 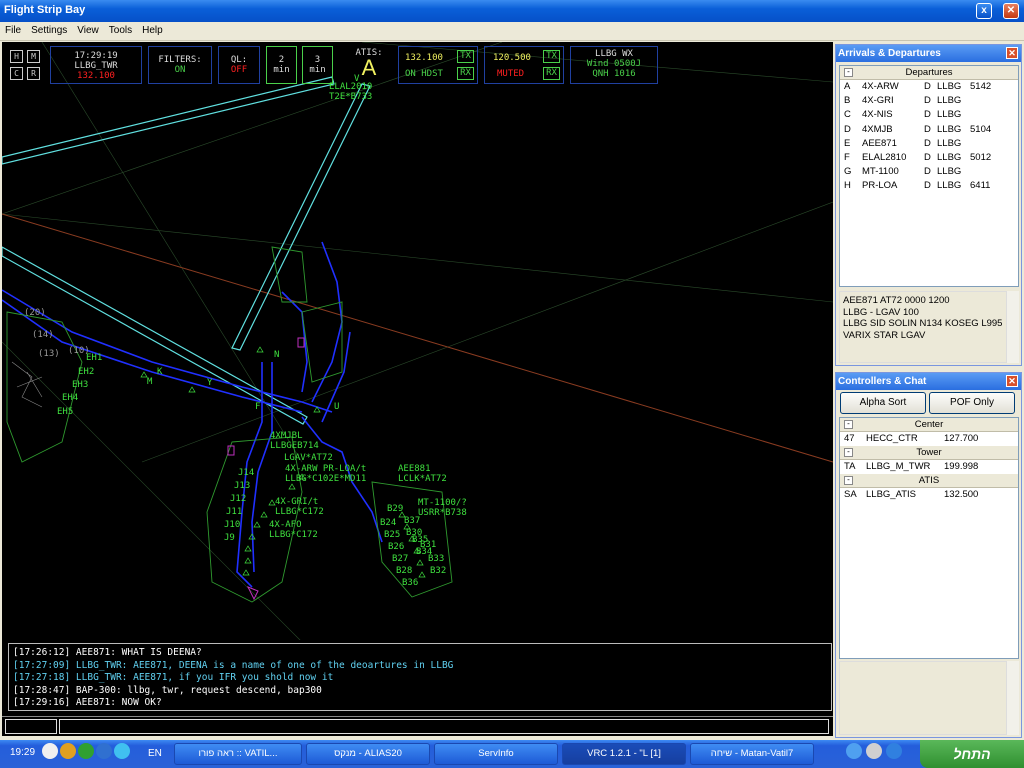 What do you see at coordinates (929, 467) in the screenshot?
I see `controller-row: TA LLBG_M_TWR 199.998` at bounding box center [929, 467].